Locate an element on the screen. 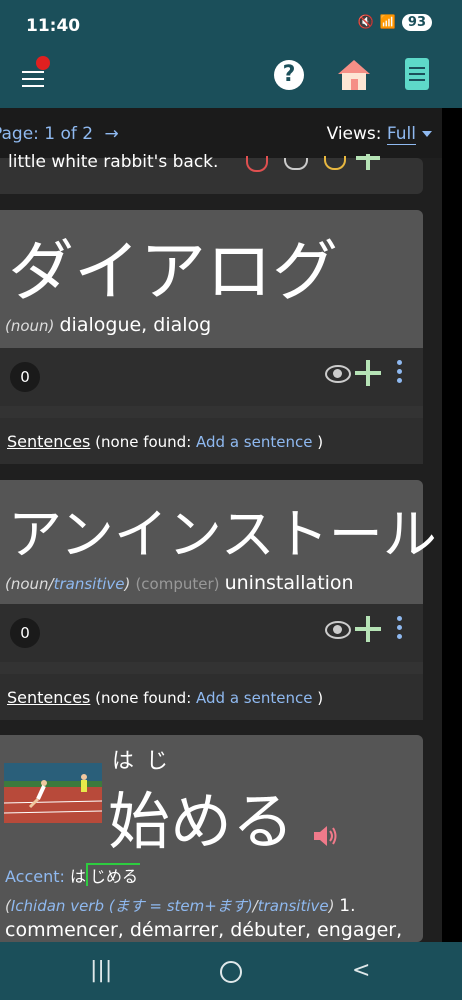  home-icon is located at coordinates (354, 75).